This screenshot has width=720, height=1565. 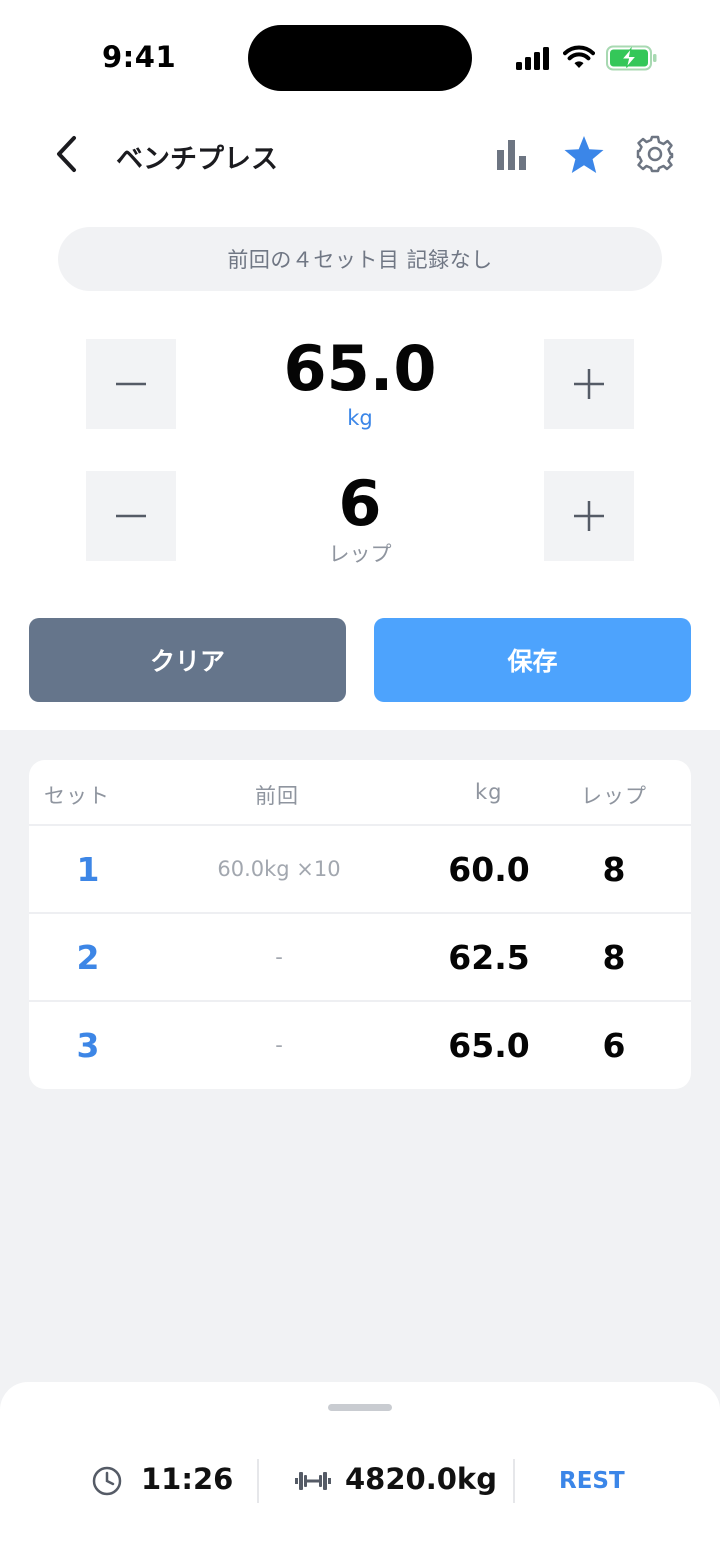 What do you see at coordinates (77, 796) in the screenshot?
I see `header-set: セット` at bounding box center [77, 796].